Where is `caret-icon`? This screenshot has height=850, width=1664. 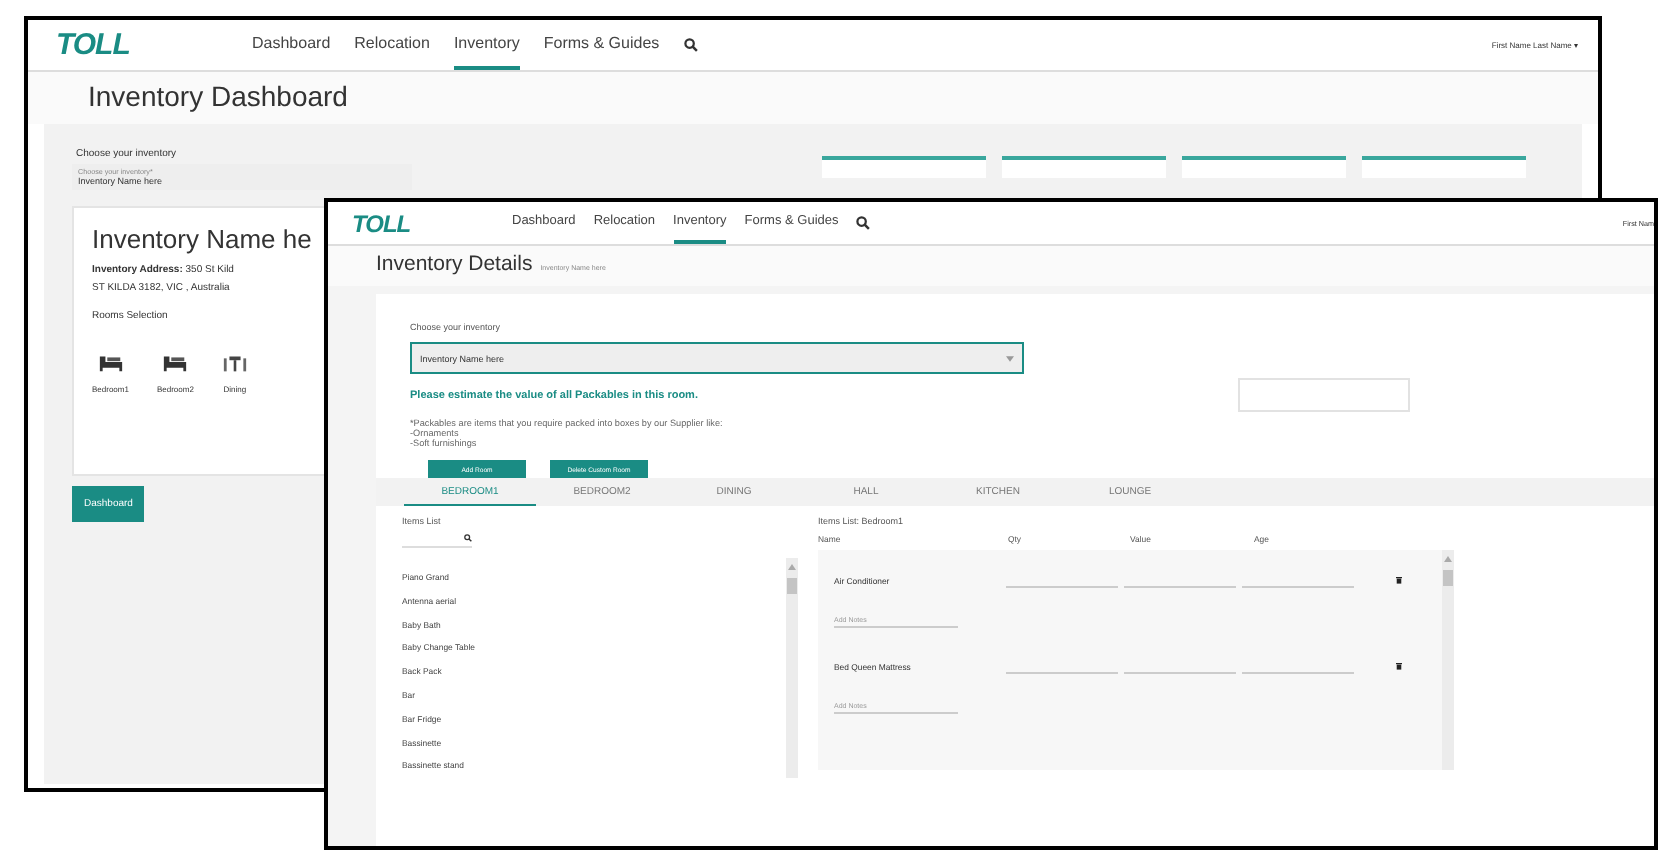 caret-icon is located at coordinates (1010, 358).